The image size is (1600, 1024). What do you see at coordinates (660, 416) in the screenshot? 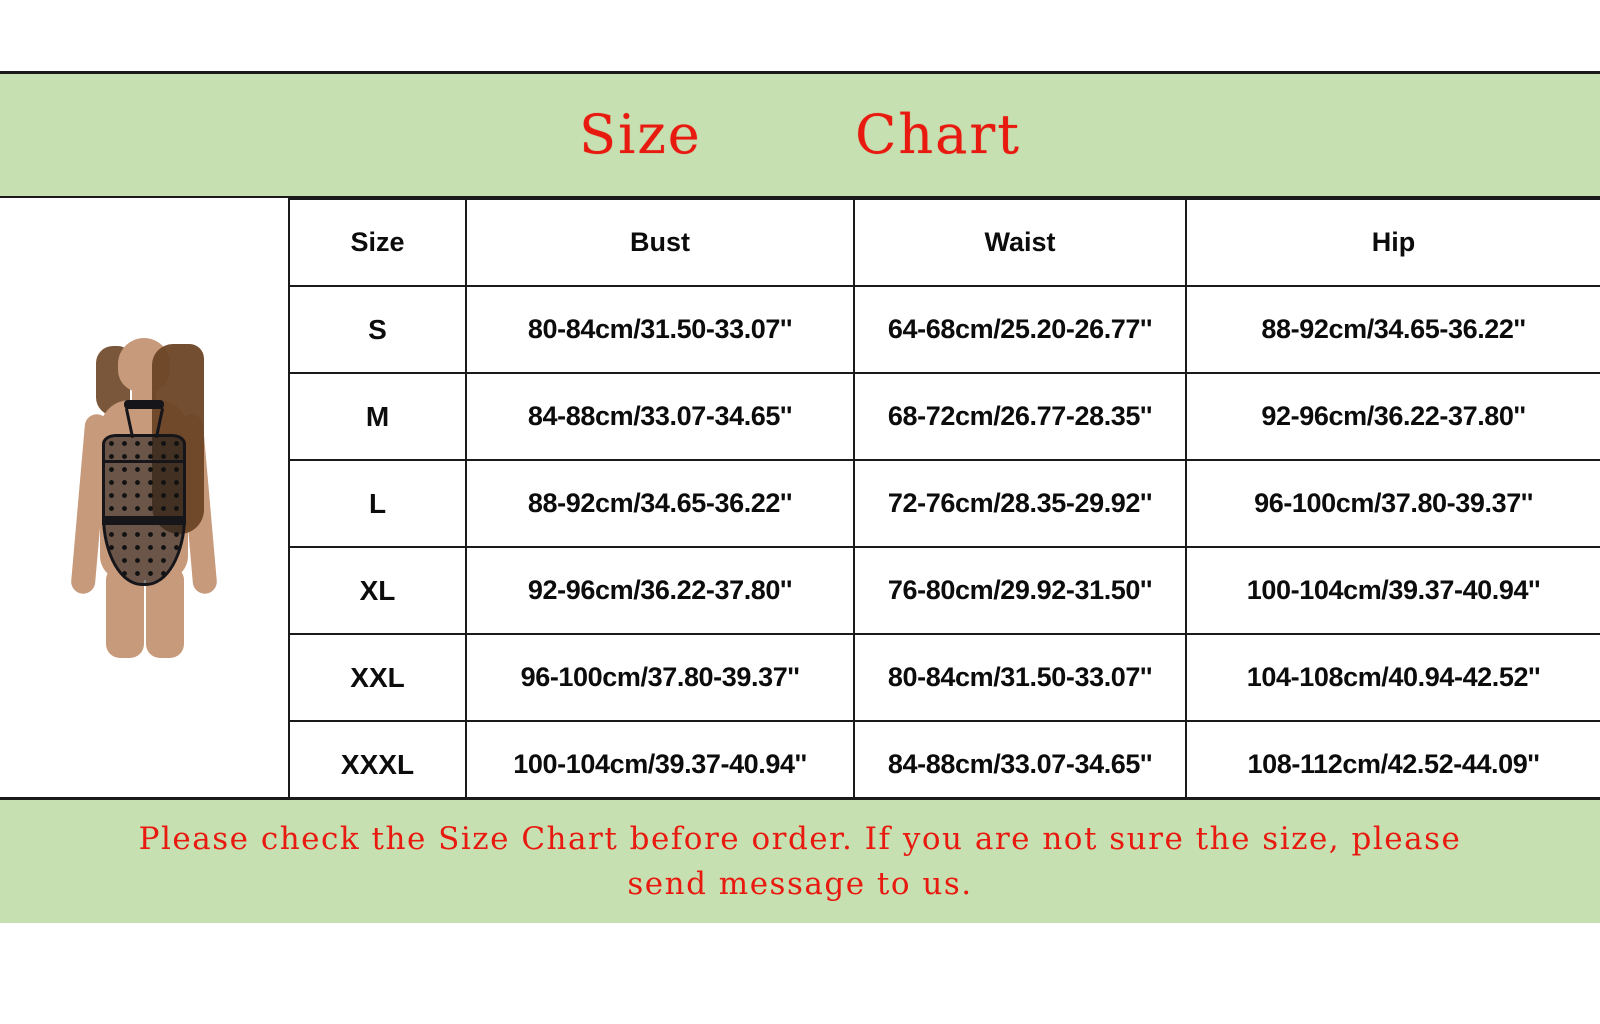
I see `cell-bust: 84-88cm/33.07-34.65''` at bounding box center [660, 416].